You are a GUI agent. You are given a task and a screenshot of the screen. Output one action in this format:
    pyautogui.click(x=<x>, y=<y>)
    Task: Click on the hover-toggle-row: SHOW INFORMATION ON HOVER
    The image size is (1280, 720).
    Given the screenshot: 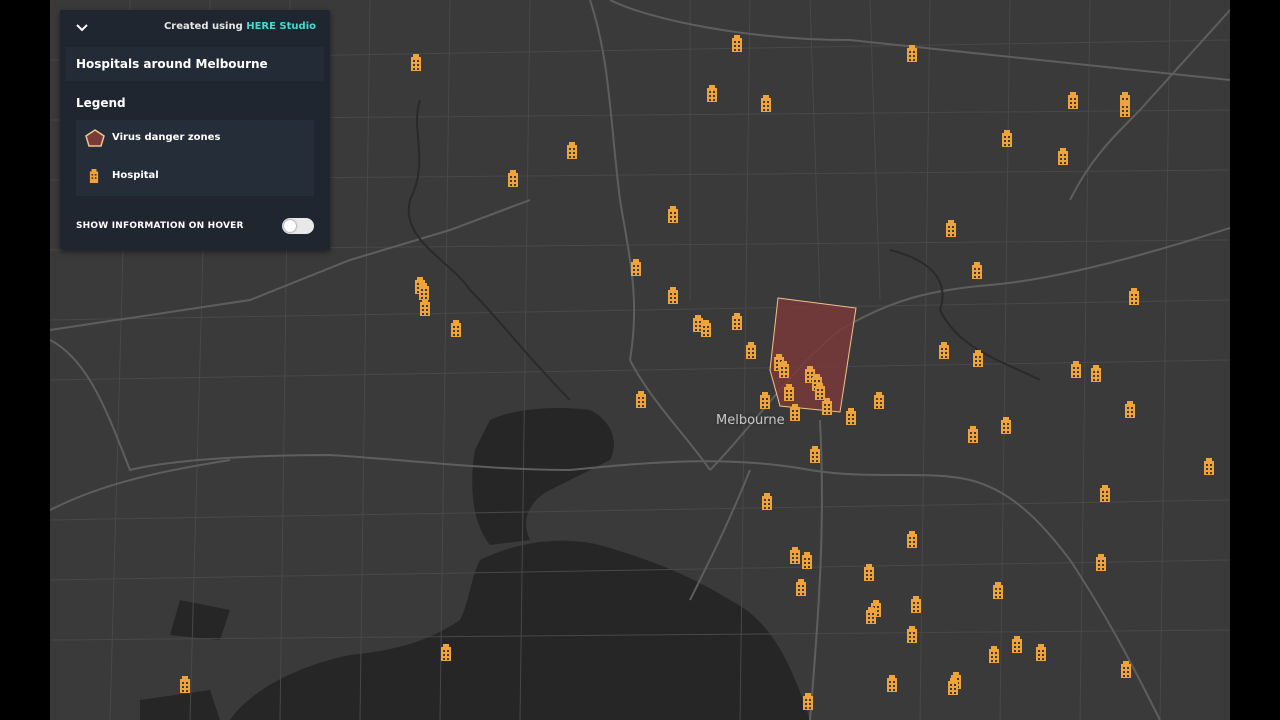 What is the action you would take?
    pyautogui.click(x=195, y=228)
    